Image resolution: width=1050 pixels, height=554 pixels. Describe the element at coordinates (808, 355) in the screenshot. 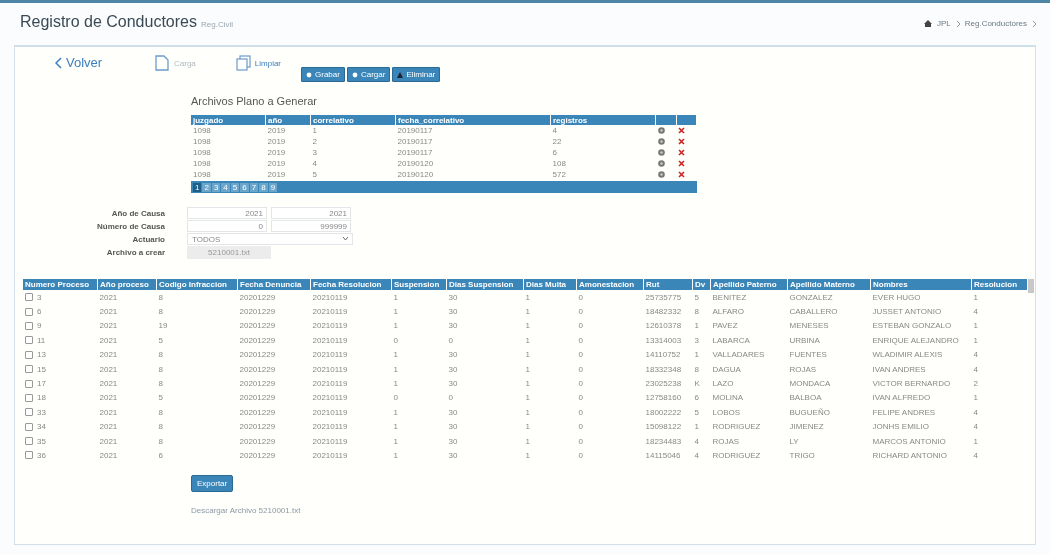

I see `table-cell-text: FUENTES` at that location.